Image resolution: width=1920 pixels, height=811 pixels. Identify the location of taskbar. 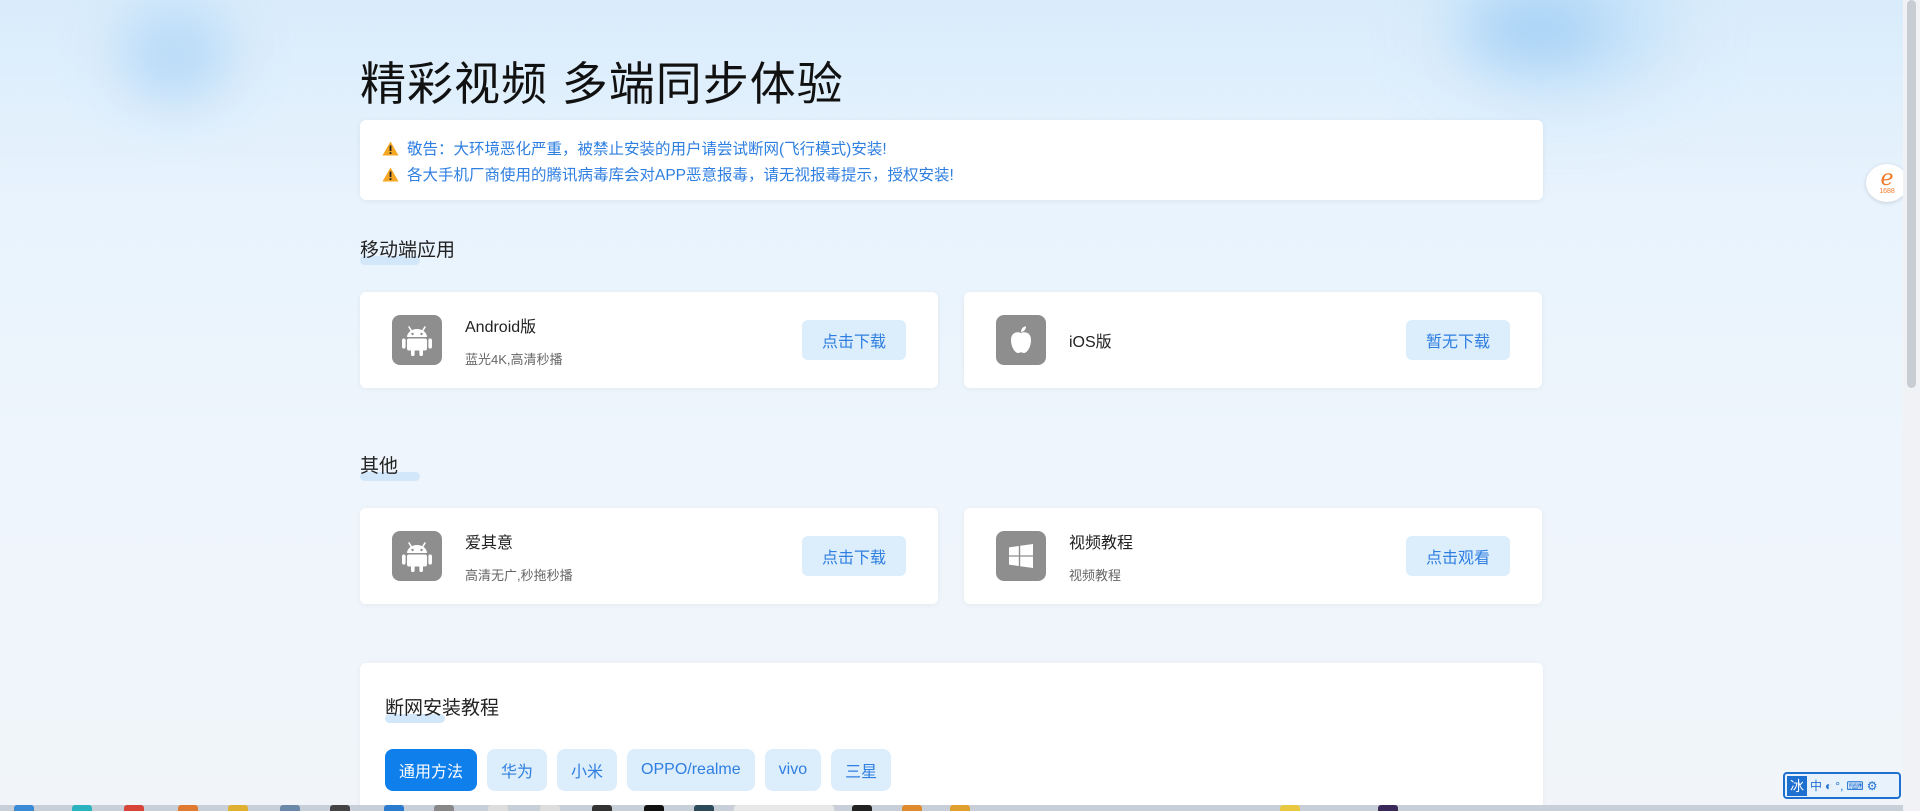
(951, 808).